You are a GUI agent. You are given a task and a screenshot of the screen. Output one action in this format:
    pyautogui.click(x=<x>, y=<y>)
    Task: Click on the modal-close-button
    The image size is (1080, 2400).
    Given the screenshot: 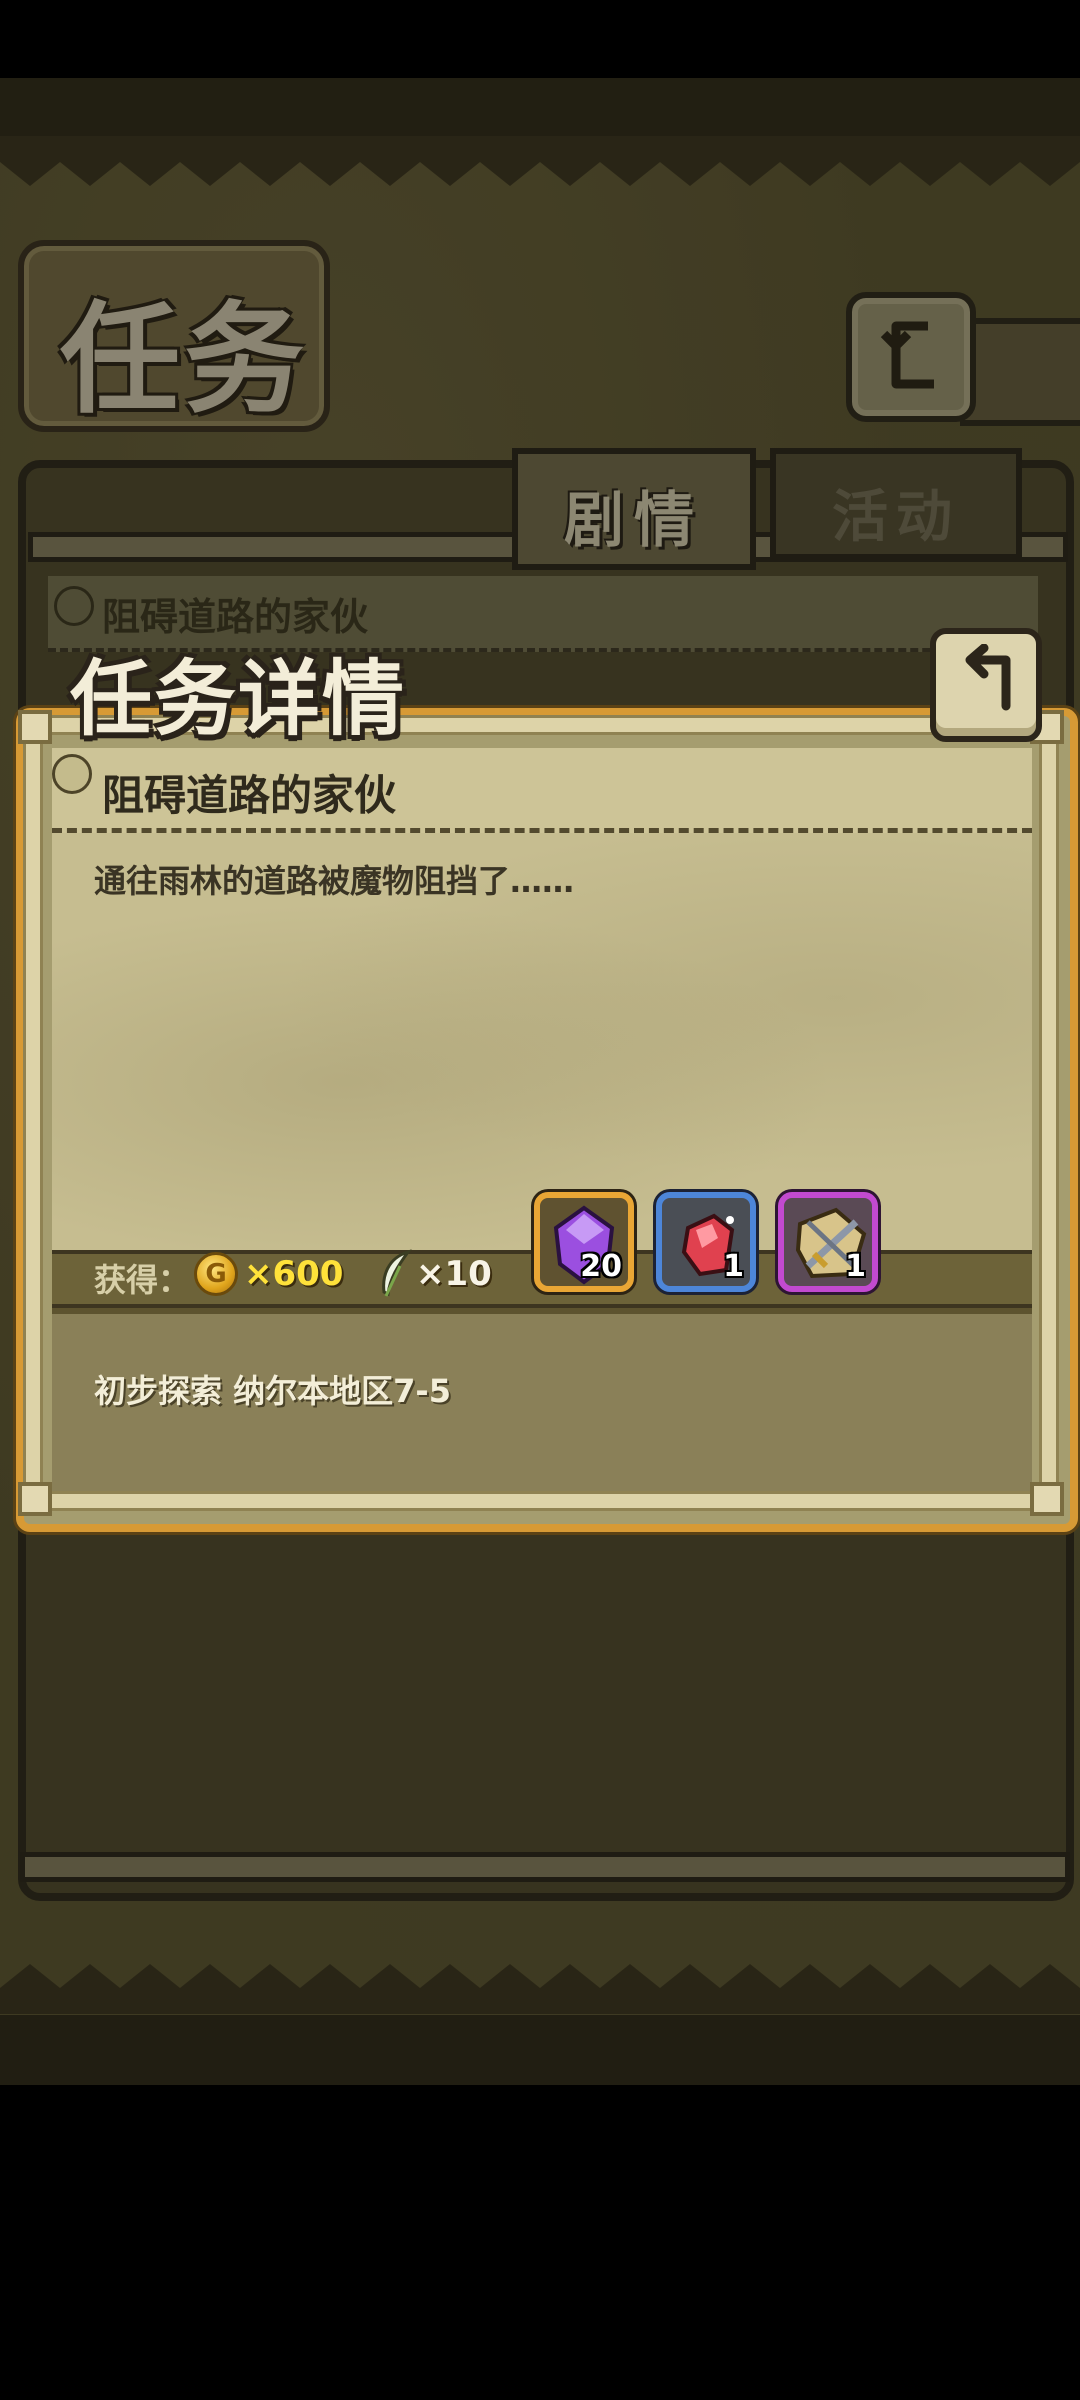 What is the action you would take?
    pyautogui.click(x=986, y=685)
    